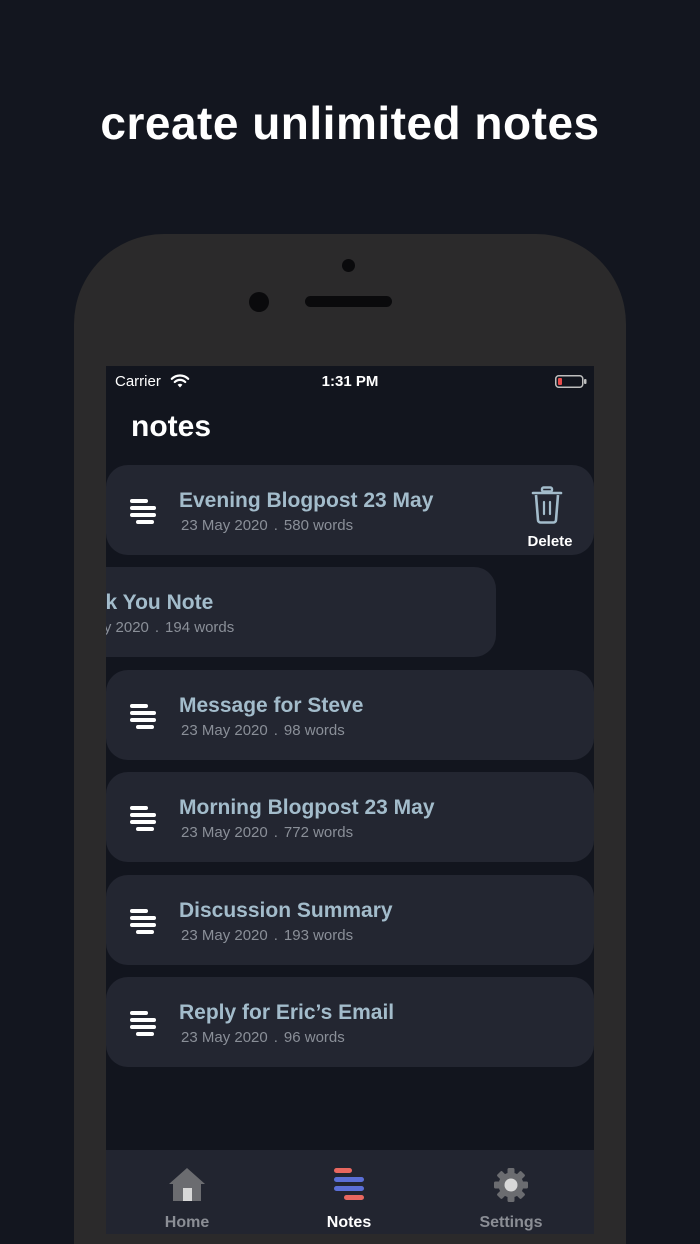 Image resolution: width=700 pixels, height=1244 pixels. What do you see at coordinates (127, 627) in the screenshot?
I see `note-date: May 2020` at bounding box center [127, 627].